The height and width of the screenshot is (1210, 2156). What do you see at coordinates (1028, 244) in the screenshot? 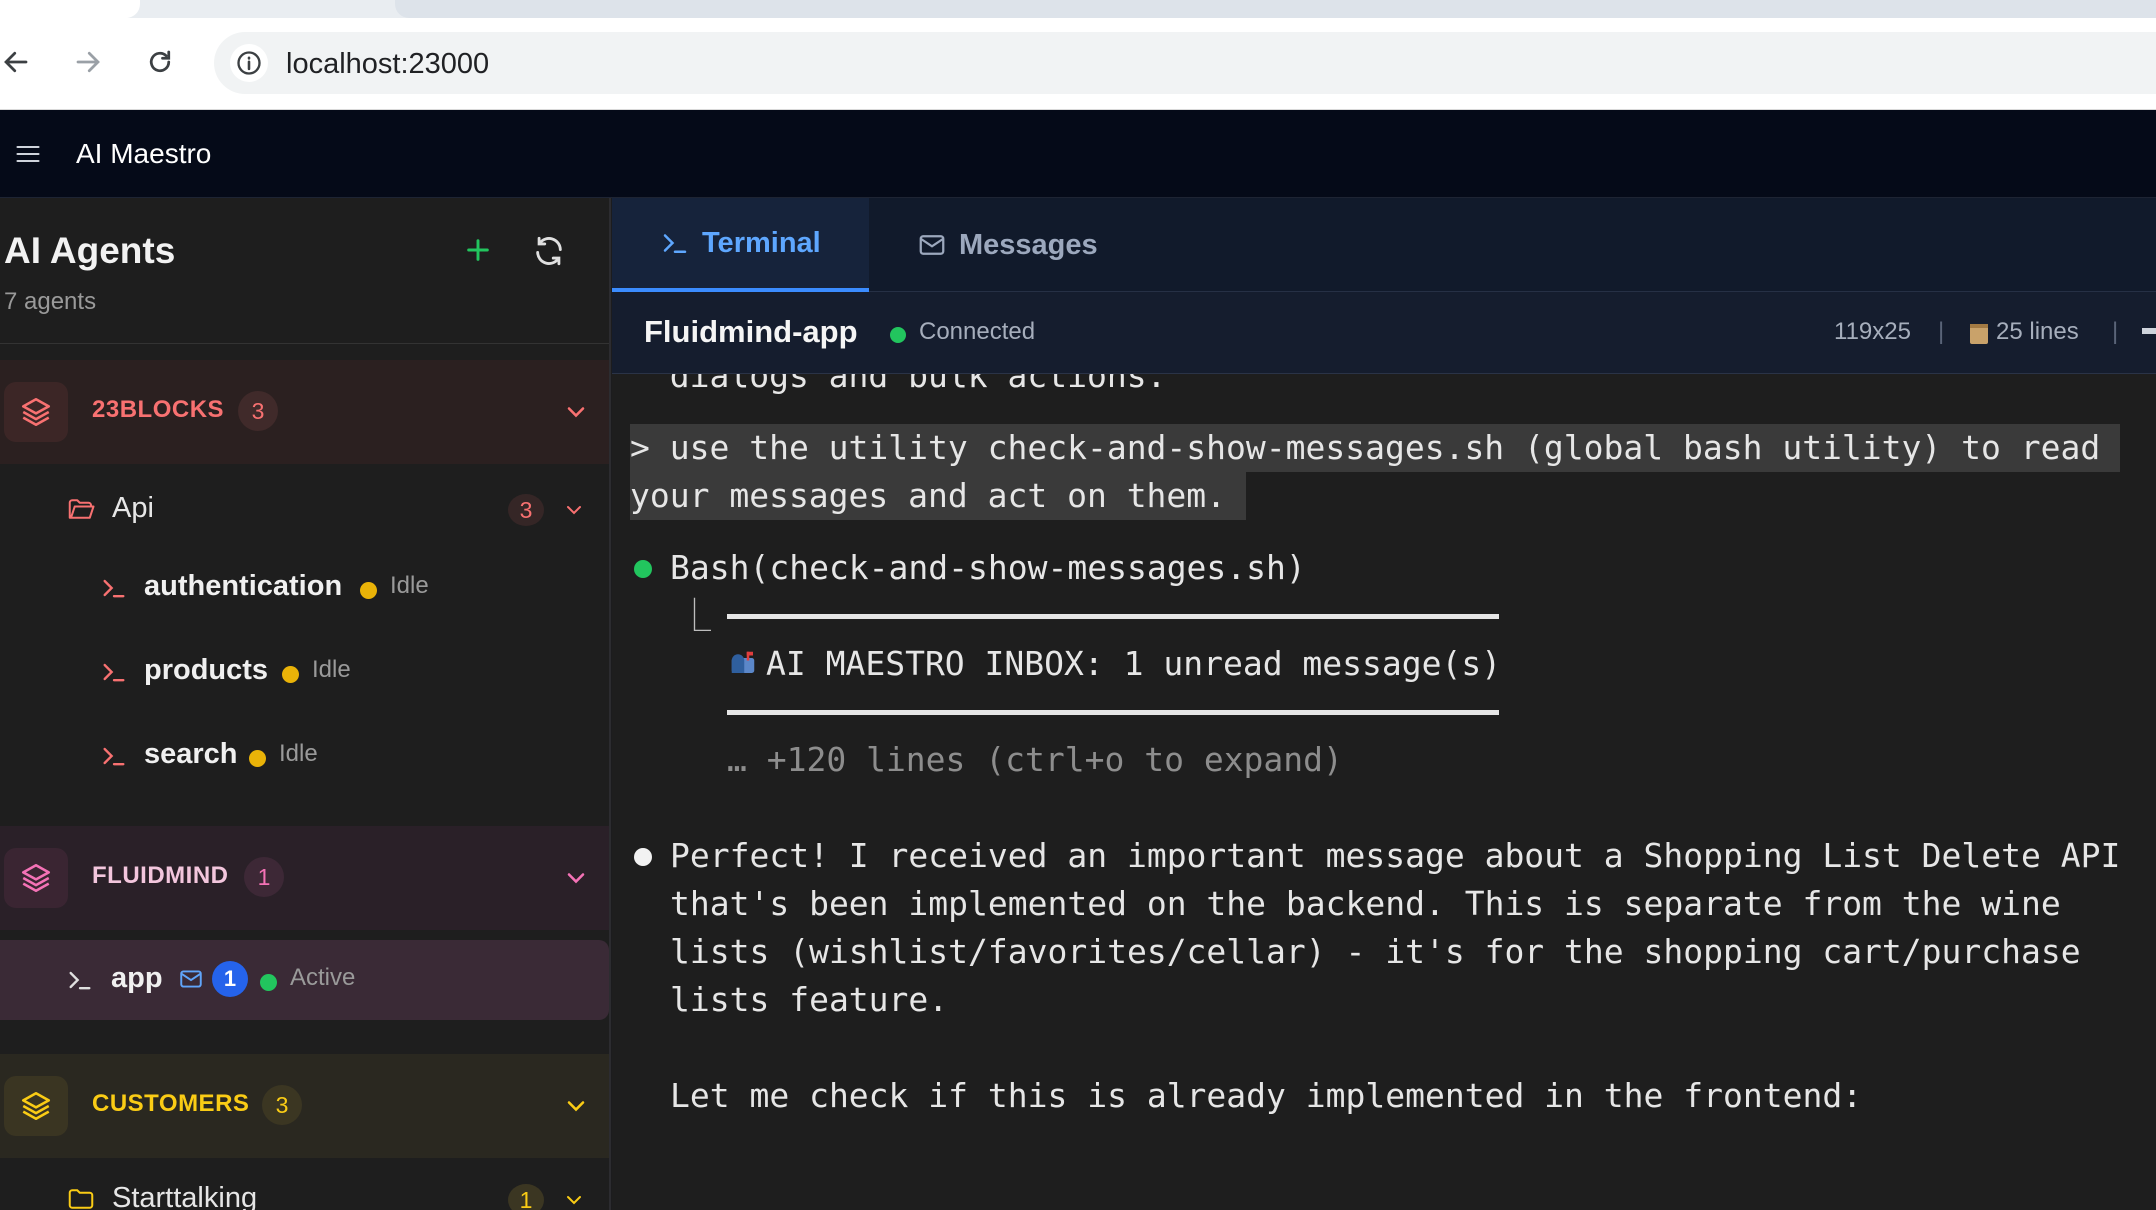
I see `tab-label: Messages` at bounding box center [1028, 244].